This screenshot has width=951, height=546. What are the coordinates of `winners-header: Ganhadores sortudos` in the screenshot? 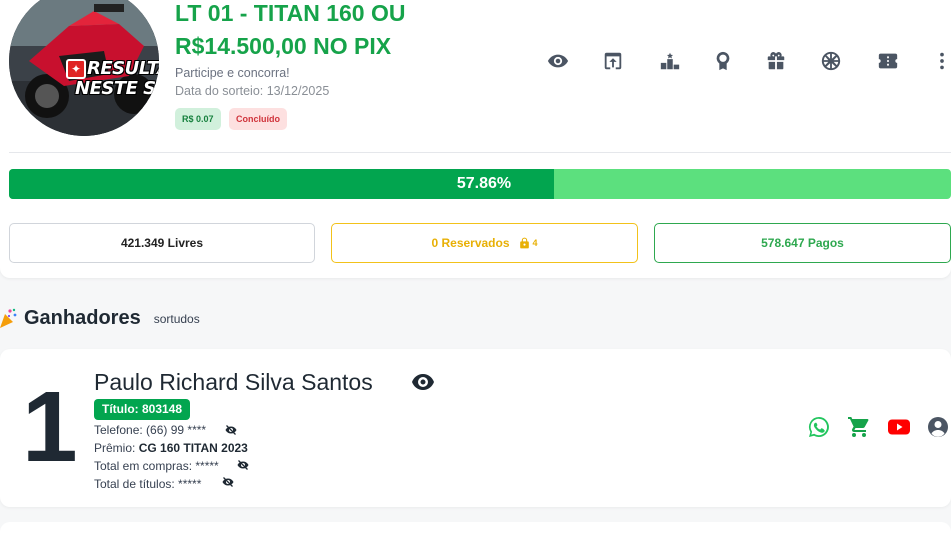 It's located at (100, 318).